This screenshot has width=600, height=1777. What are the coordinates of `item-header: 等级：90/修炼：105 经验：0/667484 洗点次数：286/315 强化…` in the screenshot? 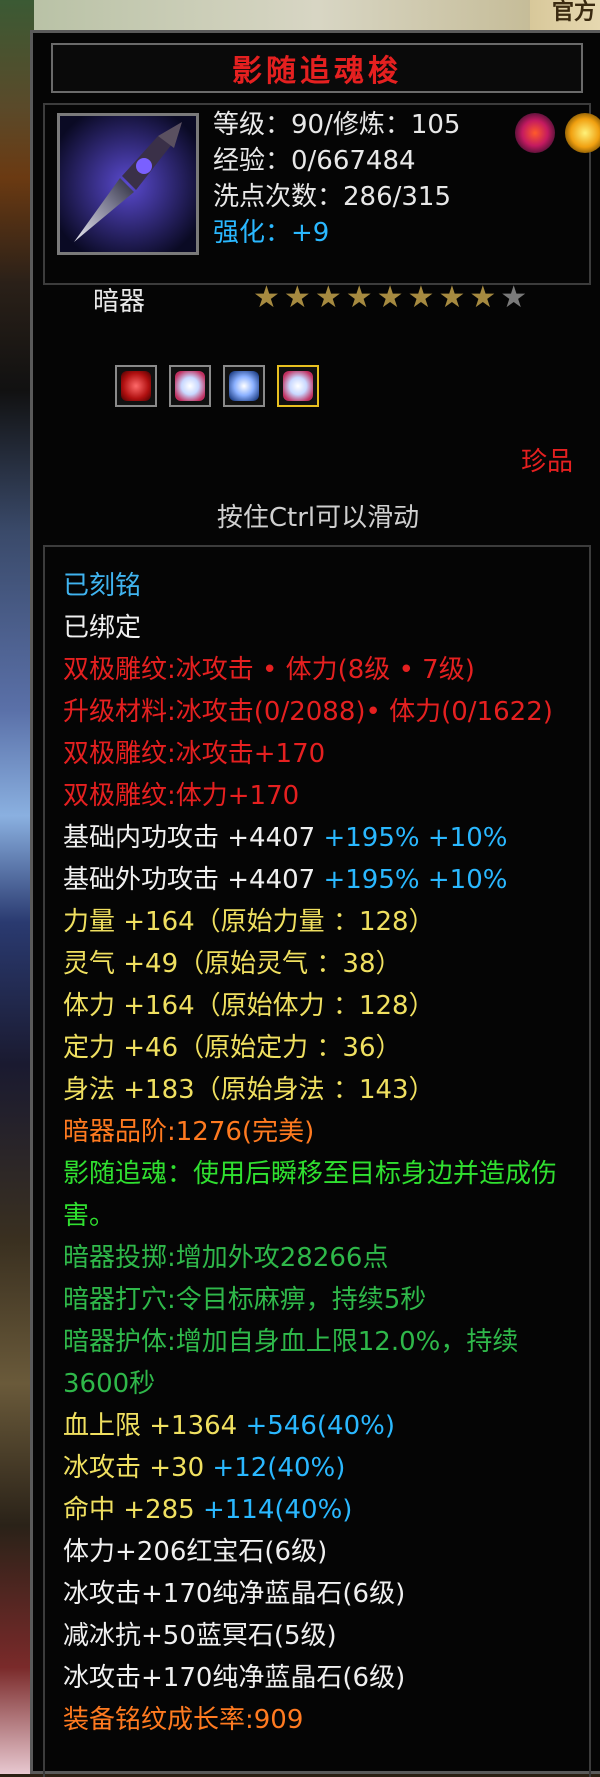 It's located at (321, 194).